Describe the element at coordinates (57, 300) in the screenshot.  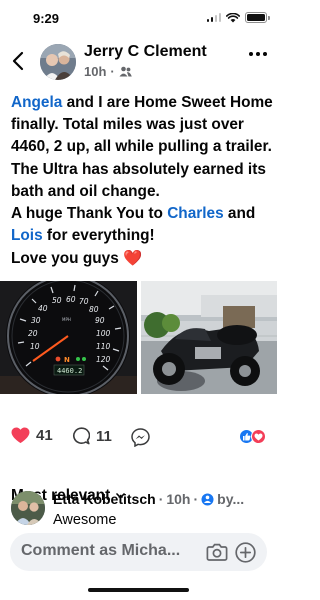
I see `svg-text: 50` at that location.